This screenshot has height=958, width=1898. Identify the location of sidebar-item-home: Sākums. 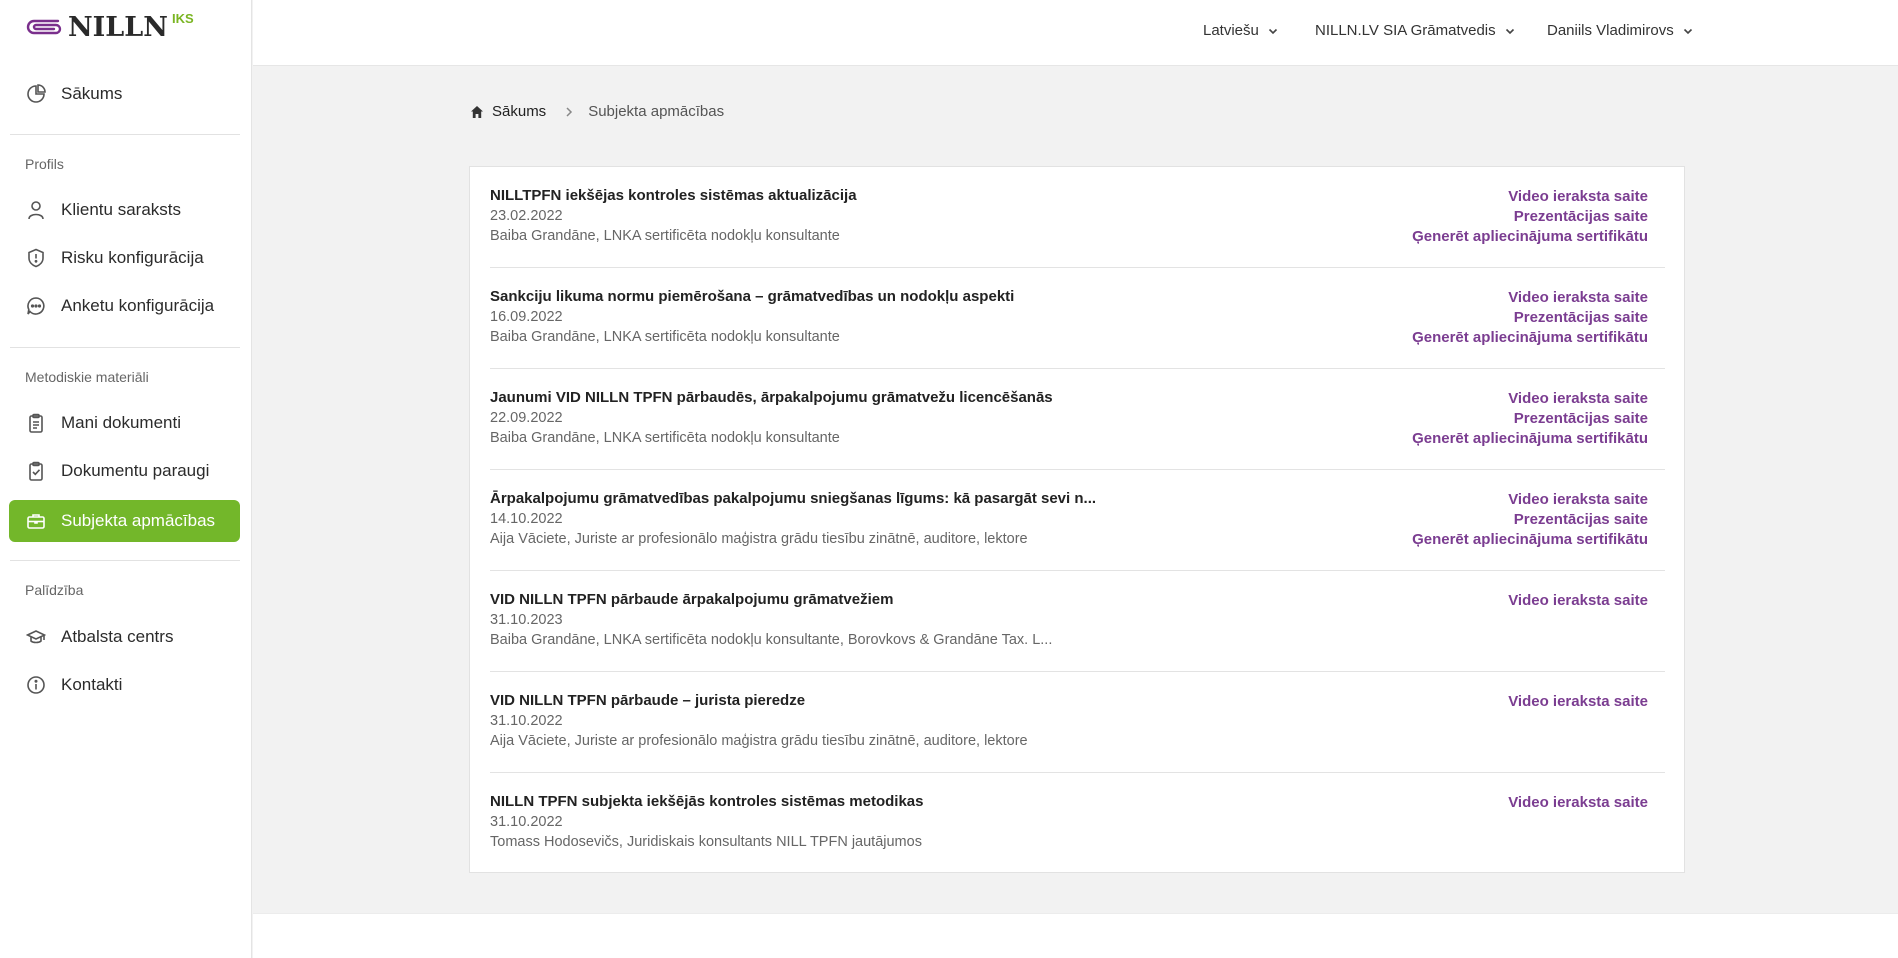
(124, 94).